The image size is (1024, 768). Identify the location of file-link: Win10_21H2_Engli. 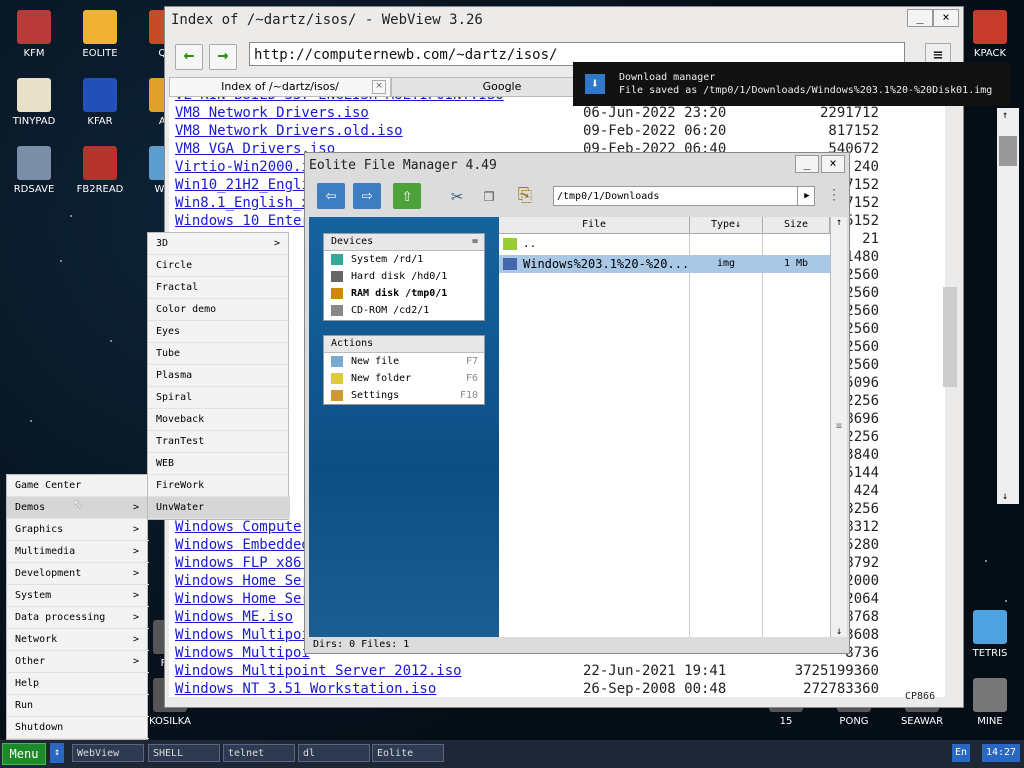
(242, 185).